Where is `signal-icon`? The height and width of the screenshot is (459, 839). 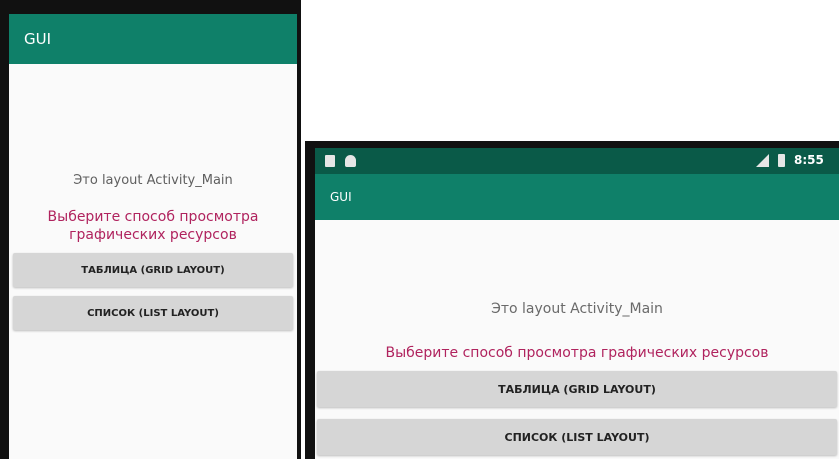
signal-icon is located at coordinates (762, 160).